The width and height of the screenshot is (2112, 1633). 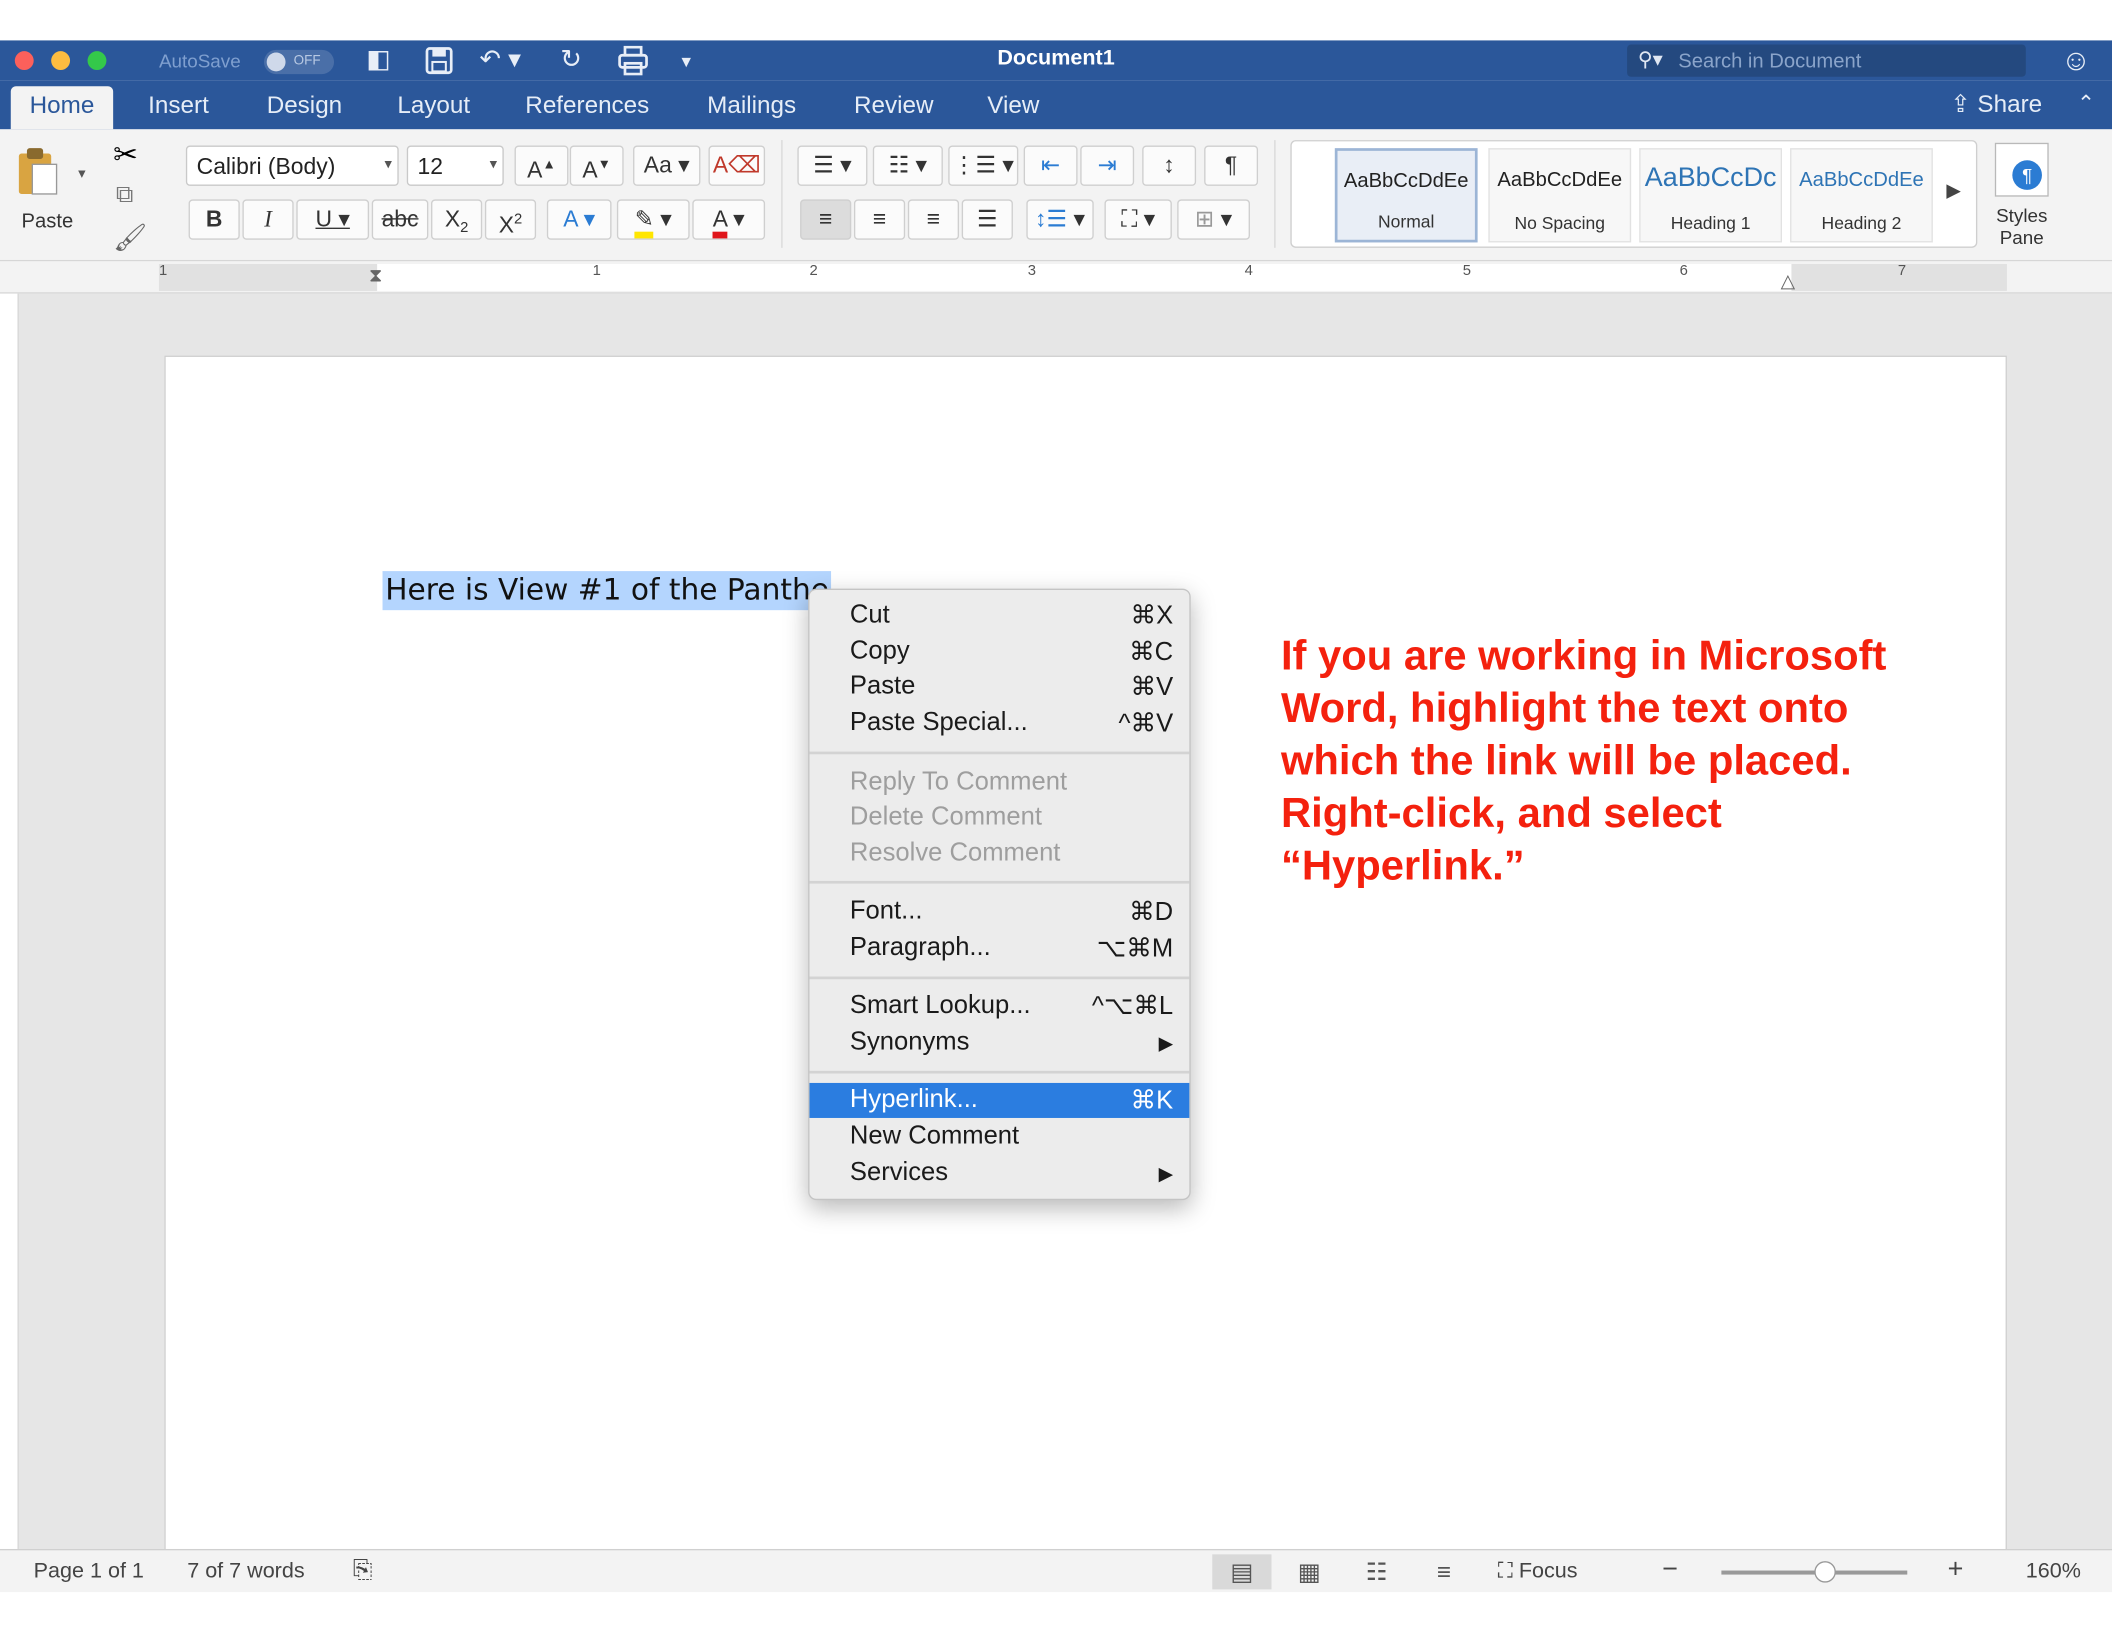 What do you see at coordinates (1000, 615) in the screenshot?
I see `menu-item-cut: Cut ⌘X` at bounding box center [1000, 615].